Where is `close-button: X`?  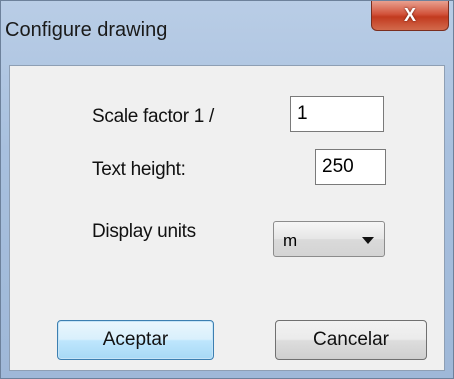
close-button: X is located at coordinates (410, 16).